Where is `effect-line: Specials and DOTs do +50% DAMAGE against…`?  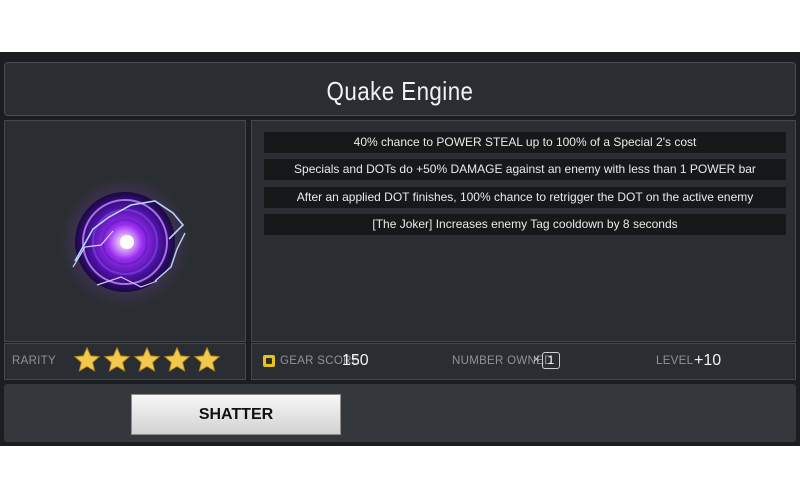
effect-line: Specials and DOTs do +50% DAMAGE against… is located at coordinates (525, 169).